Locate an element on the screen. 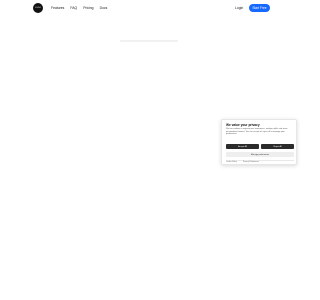  brand-logo: LOGO is located at coordinates (38, 8).